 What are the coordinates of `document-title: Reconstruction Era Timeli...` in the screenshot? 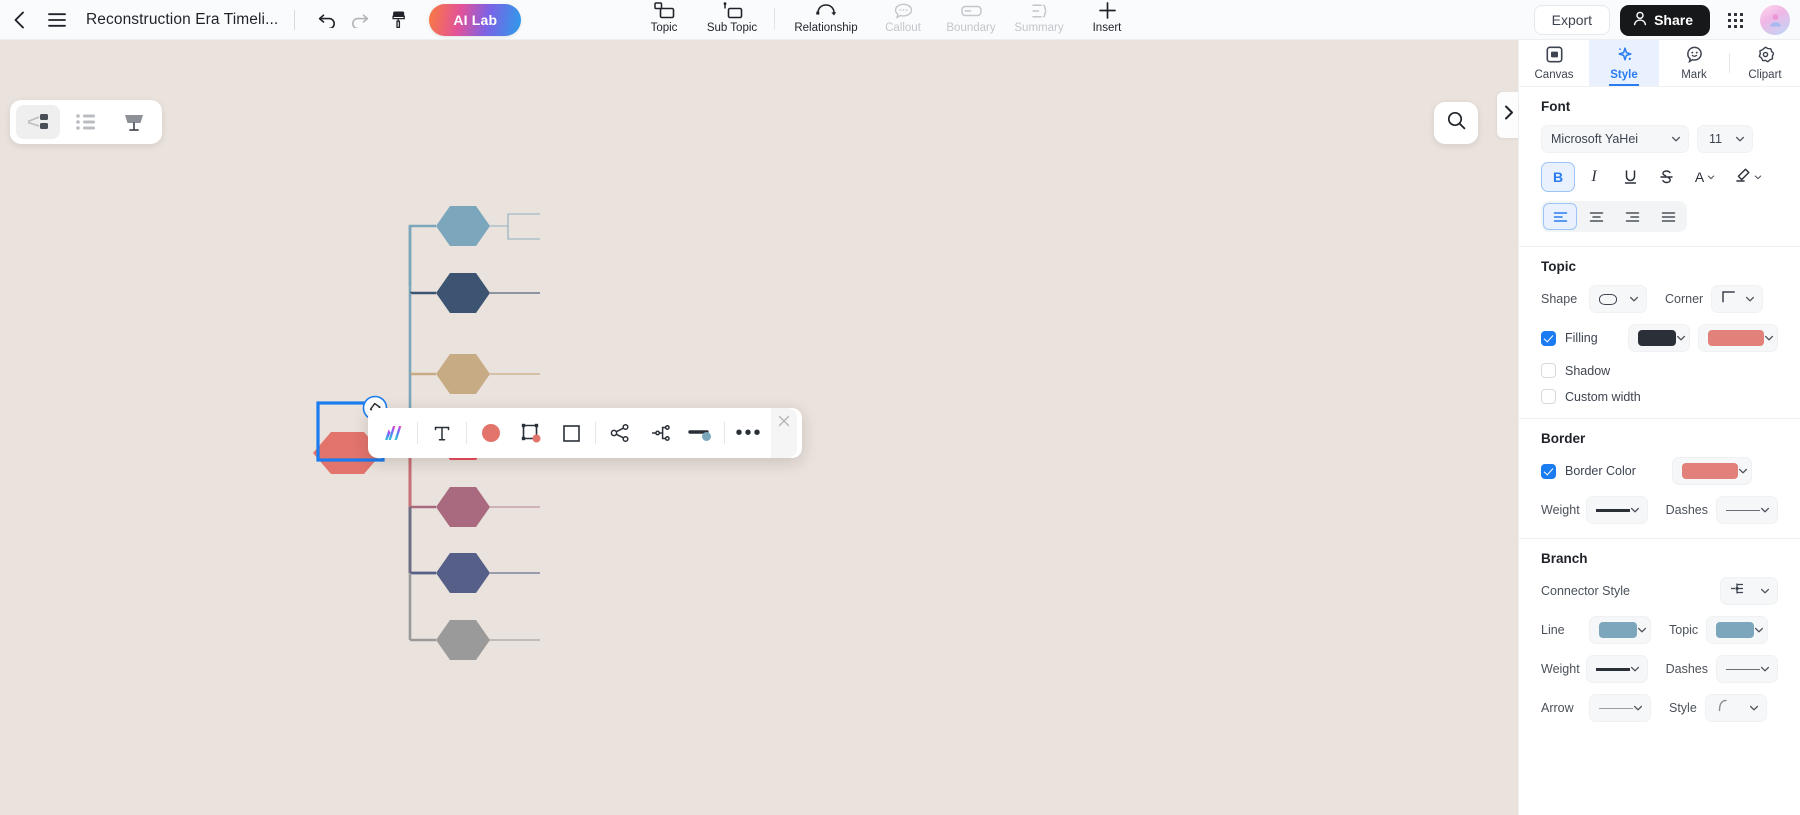 It's located at (182, 20).